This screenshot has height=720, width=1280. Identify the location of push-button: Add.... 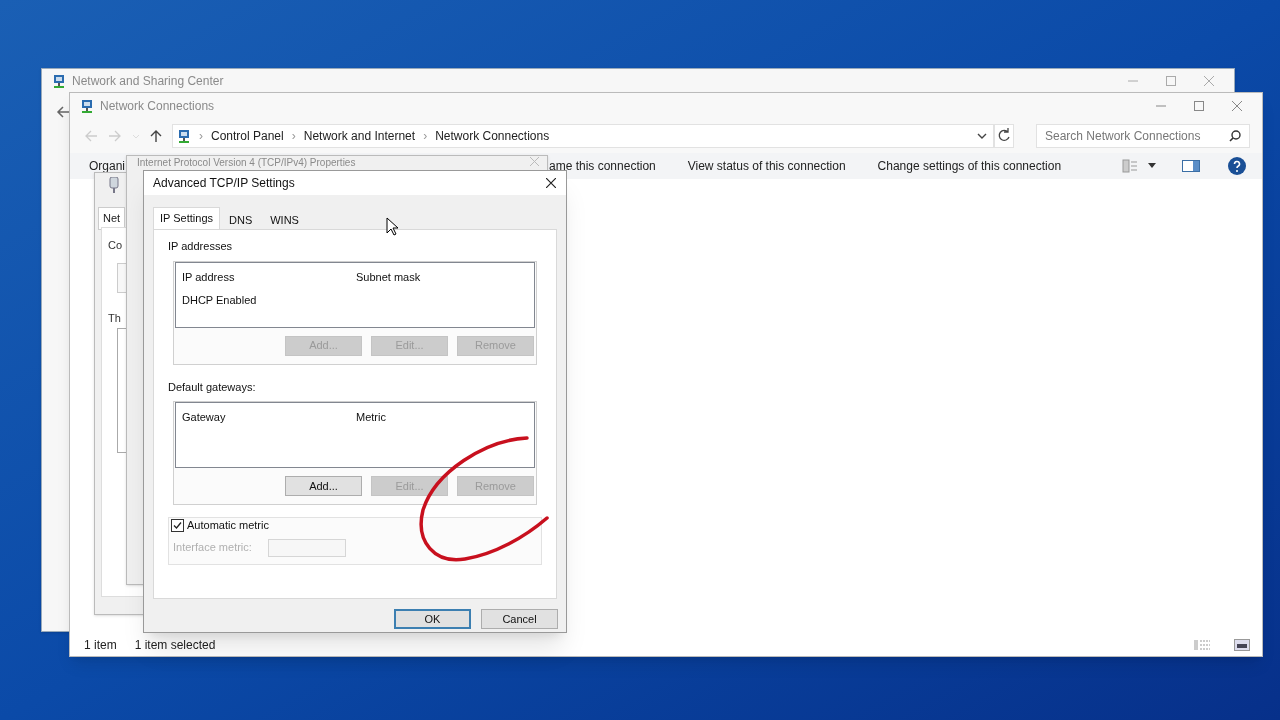
(323, 486).